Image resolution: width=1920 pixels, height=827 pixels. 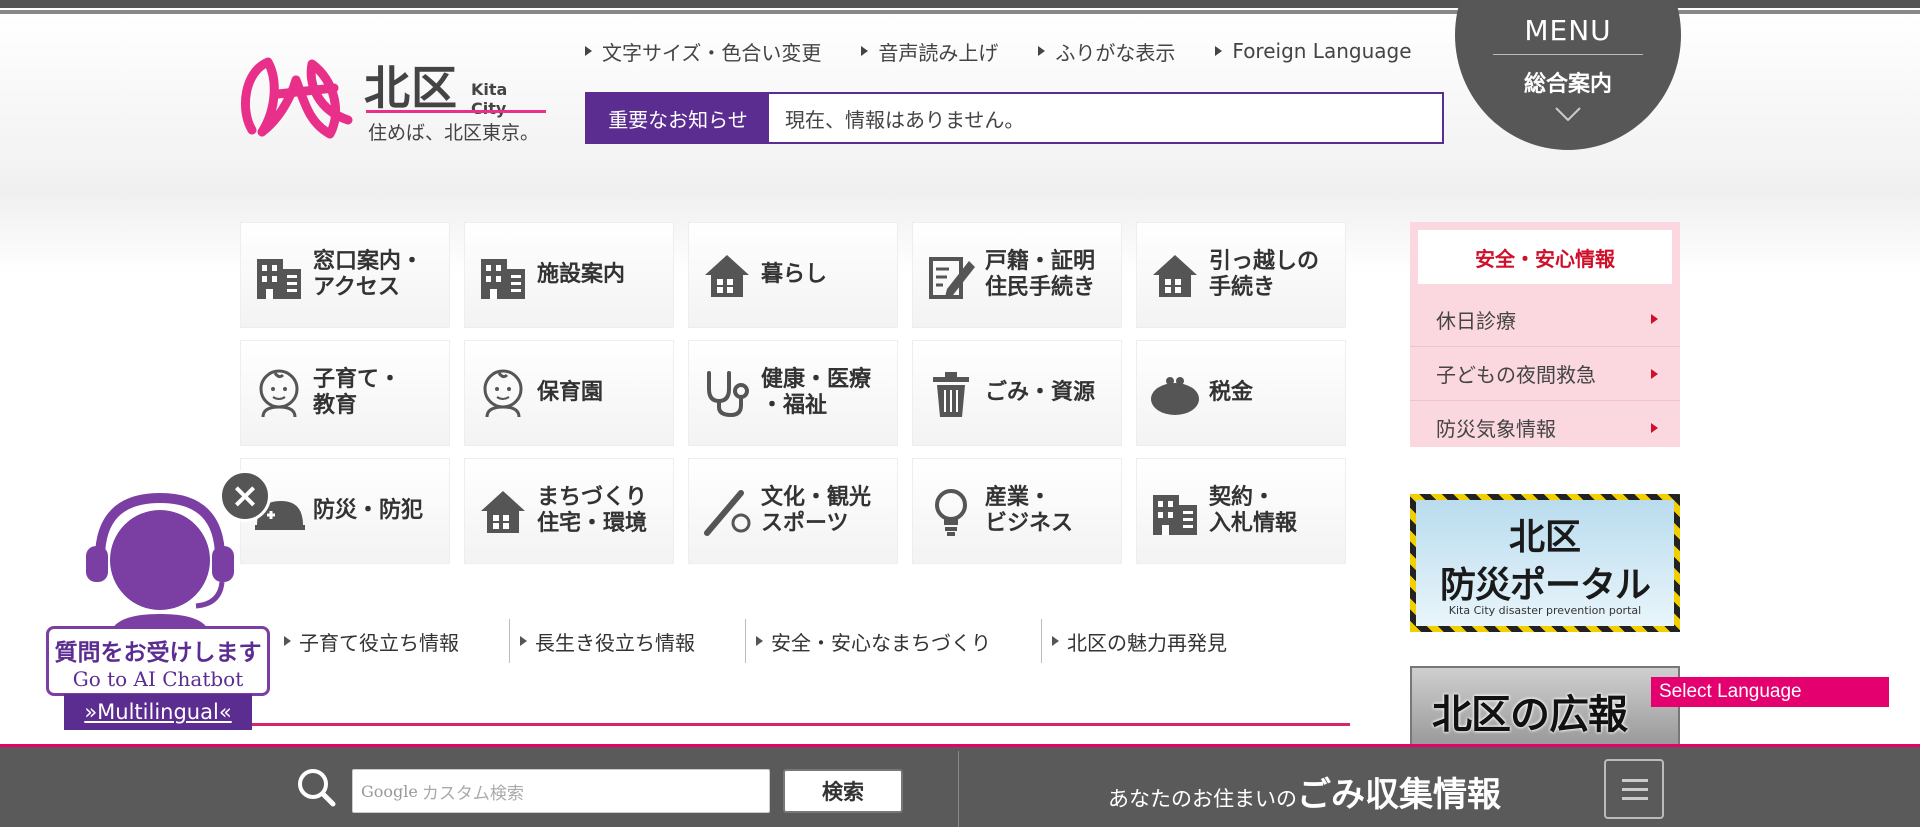 I want to click on util-link-furigana: ふりがな表示, so click(x=1107, y=51).